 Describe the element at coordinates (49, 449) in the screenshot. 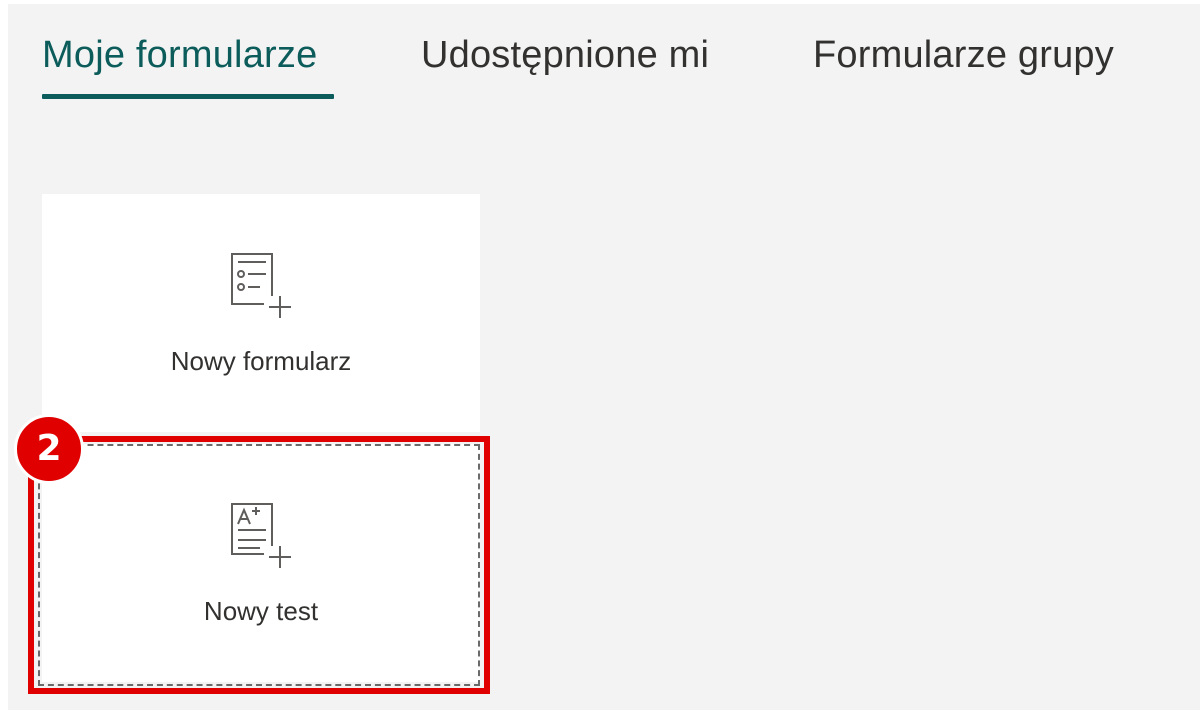

I see `step-number-badge: 2` at that location.